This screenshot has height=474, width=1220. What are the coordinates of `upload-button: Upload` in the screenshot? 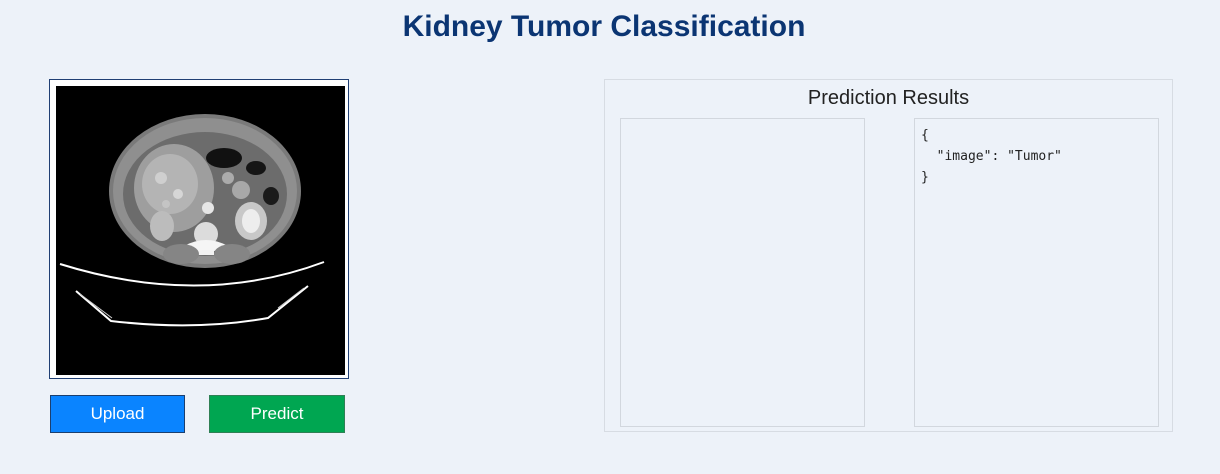 It's located at (117, 414).